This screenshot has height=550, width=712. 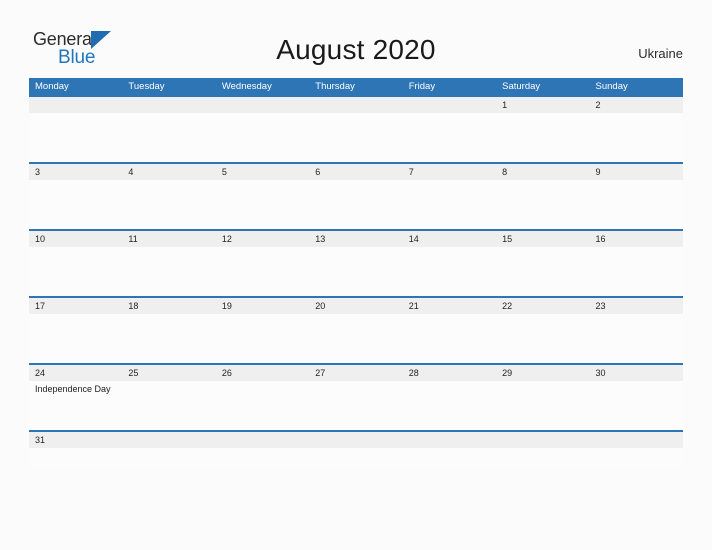 What do you see at coordinates (76, 440) in the screenshot?
I see `day-number: 31` at bounding box center [76, 440].